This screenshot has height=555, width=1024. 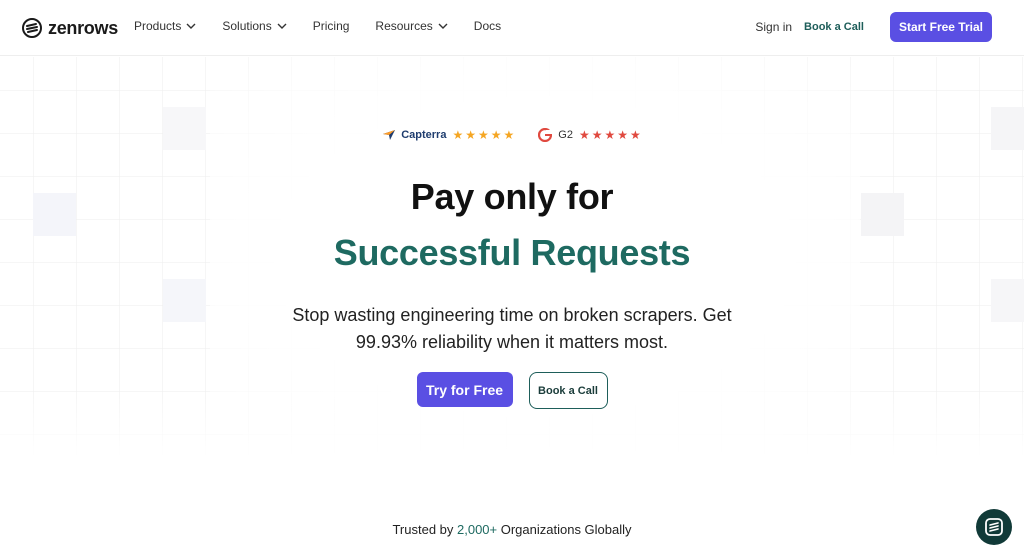 What do you see at coordinates (158, 26) in the screenshot?
I see `nav-products-label: Products` at bounding box center [158, 26].